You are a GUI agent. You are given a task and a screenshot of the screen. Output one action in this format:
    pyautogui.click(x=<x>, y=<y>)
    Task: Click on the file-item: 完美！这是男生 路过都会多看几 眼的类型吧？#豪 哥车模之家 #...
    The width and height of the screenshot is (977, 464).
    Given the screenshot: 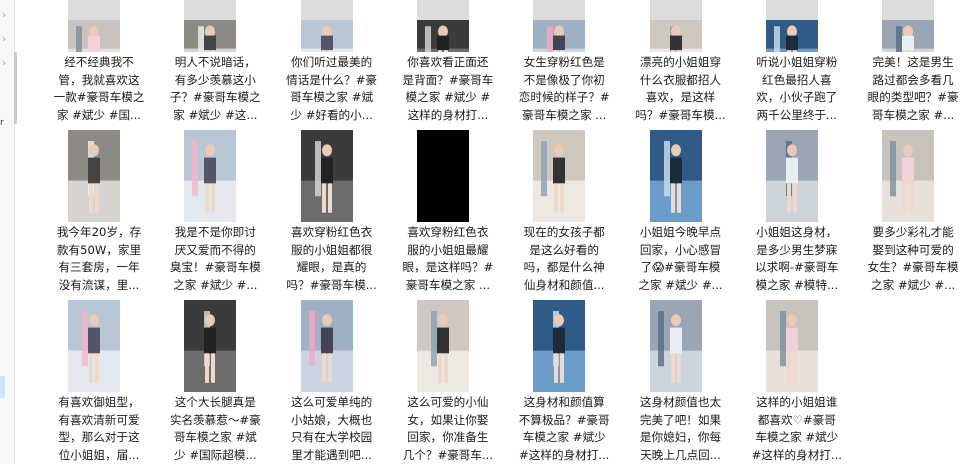 What is the action you would take?
    pyautogui.click(x=913, y=75)
    